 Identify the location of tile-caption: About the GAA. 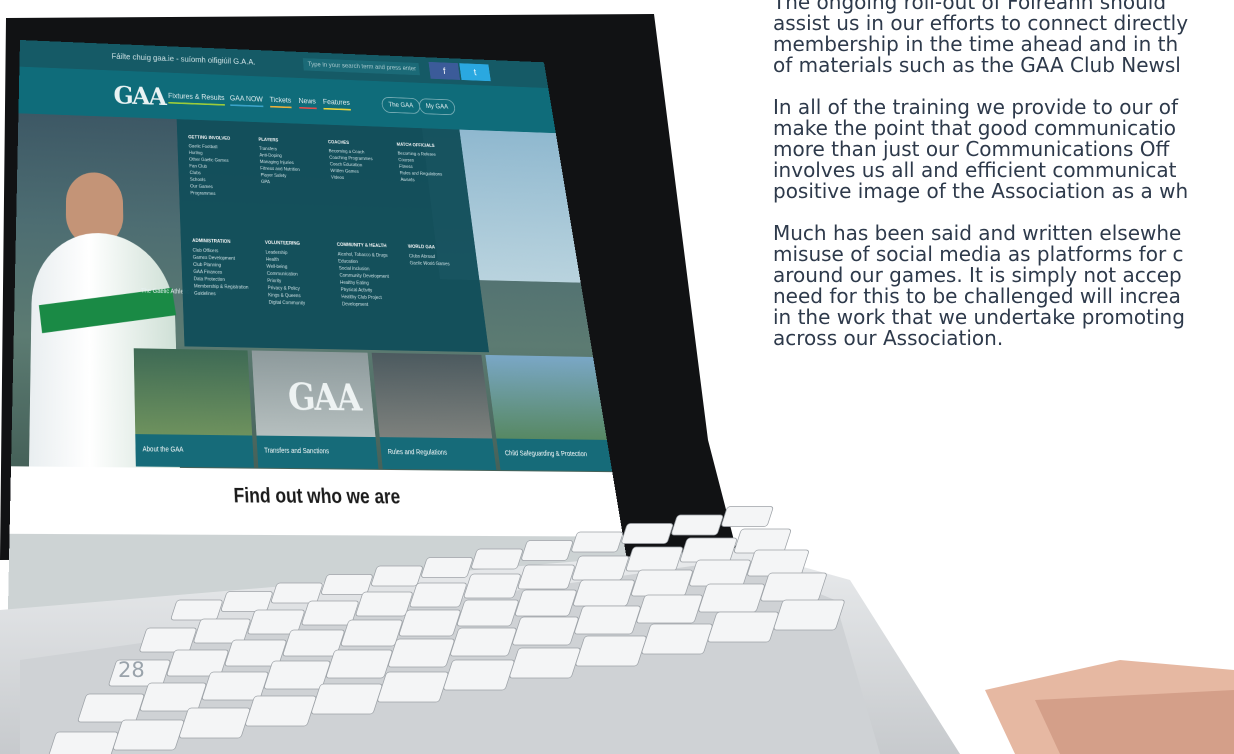
(194, 451).